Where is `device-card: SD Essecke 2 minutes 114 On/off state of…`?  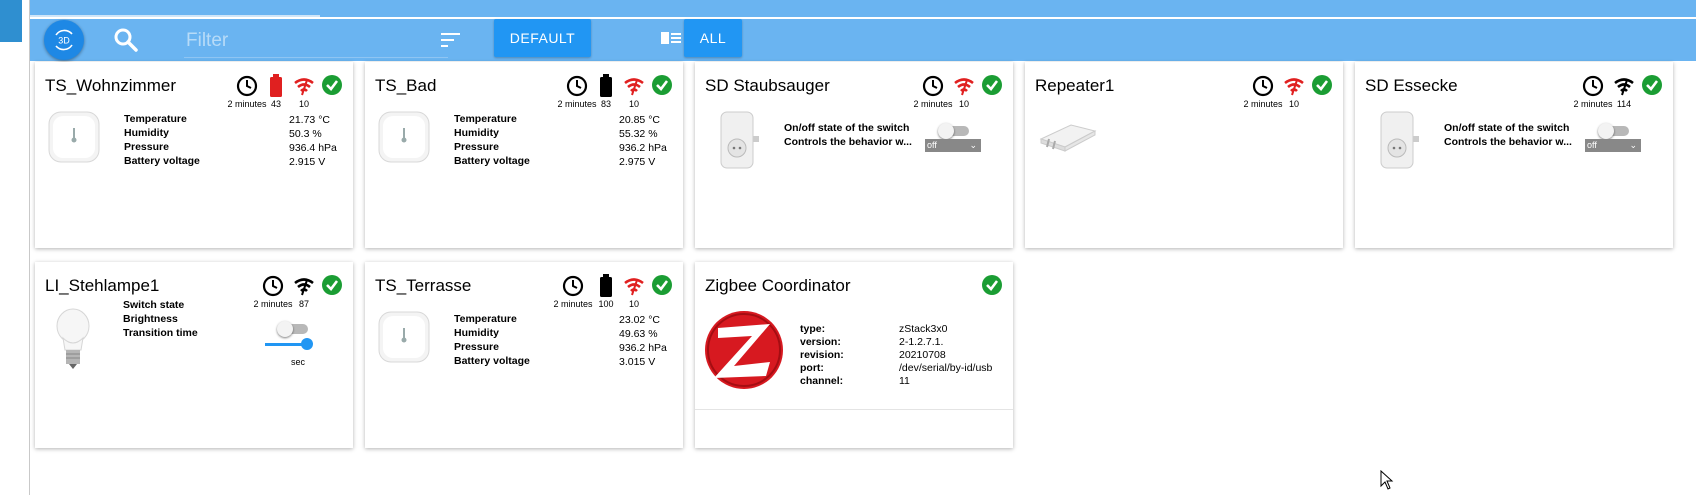
device-card: SD Essecke 2 minutes 114 On/off state of… is located at coordinates (1514, 155).